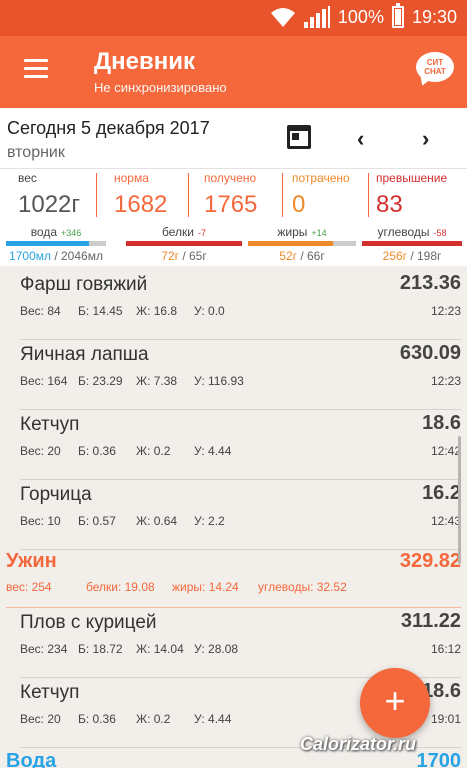  I want to click on macro-water-label: вода, so click(44, 232).